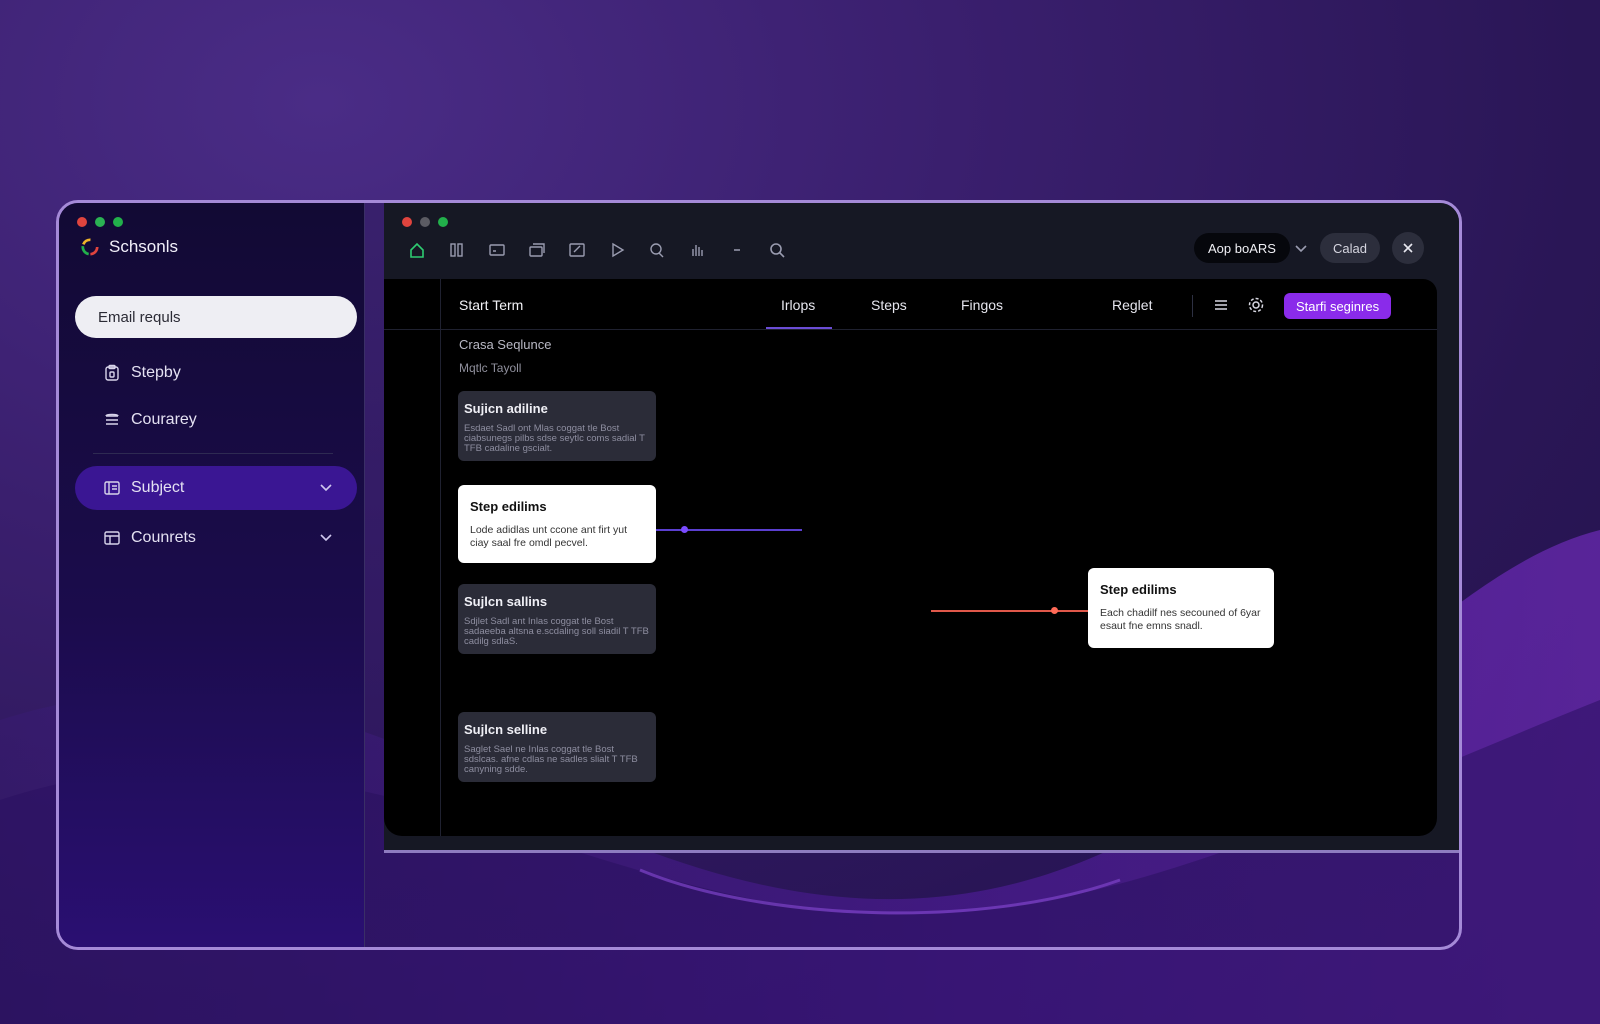 This screenshot has width=1600, height=1024. What do you see at coordinates (112, 488) in the screenshot?
I see `book-icon` at bounding box center [112, 488].